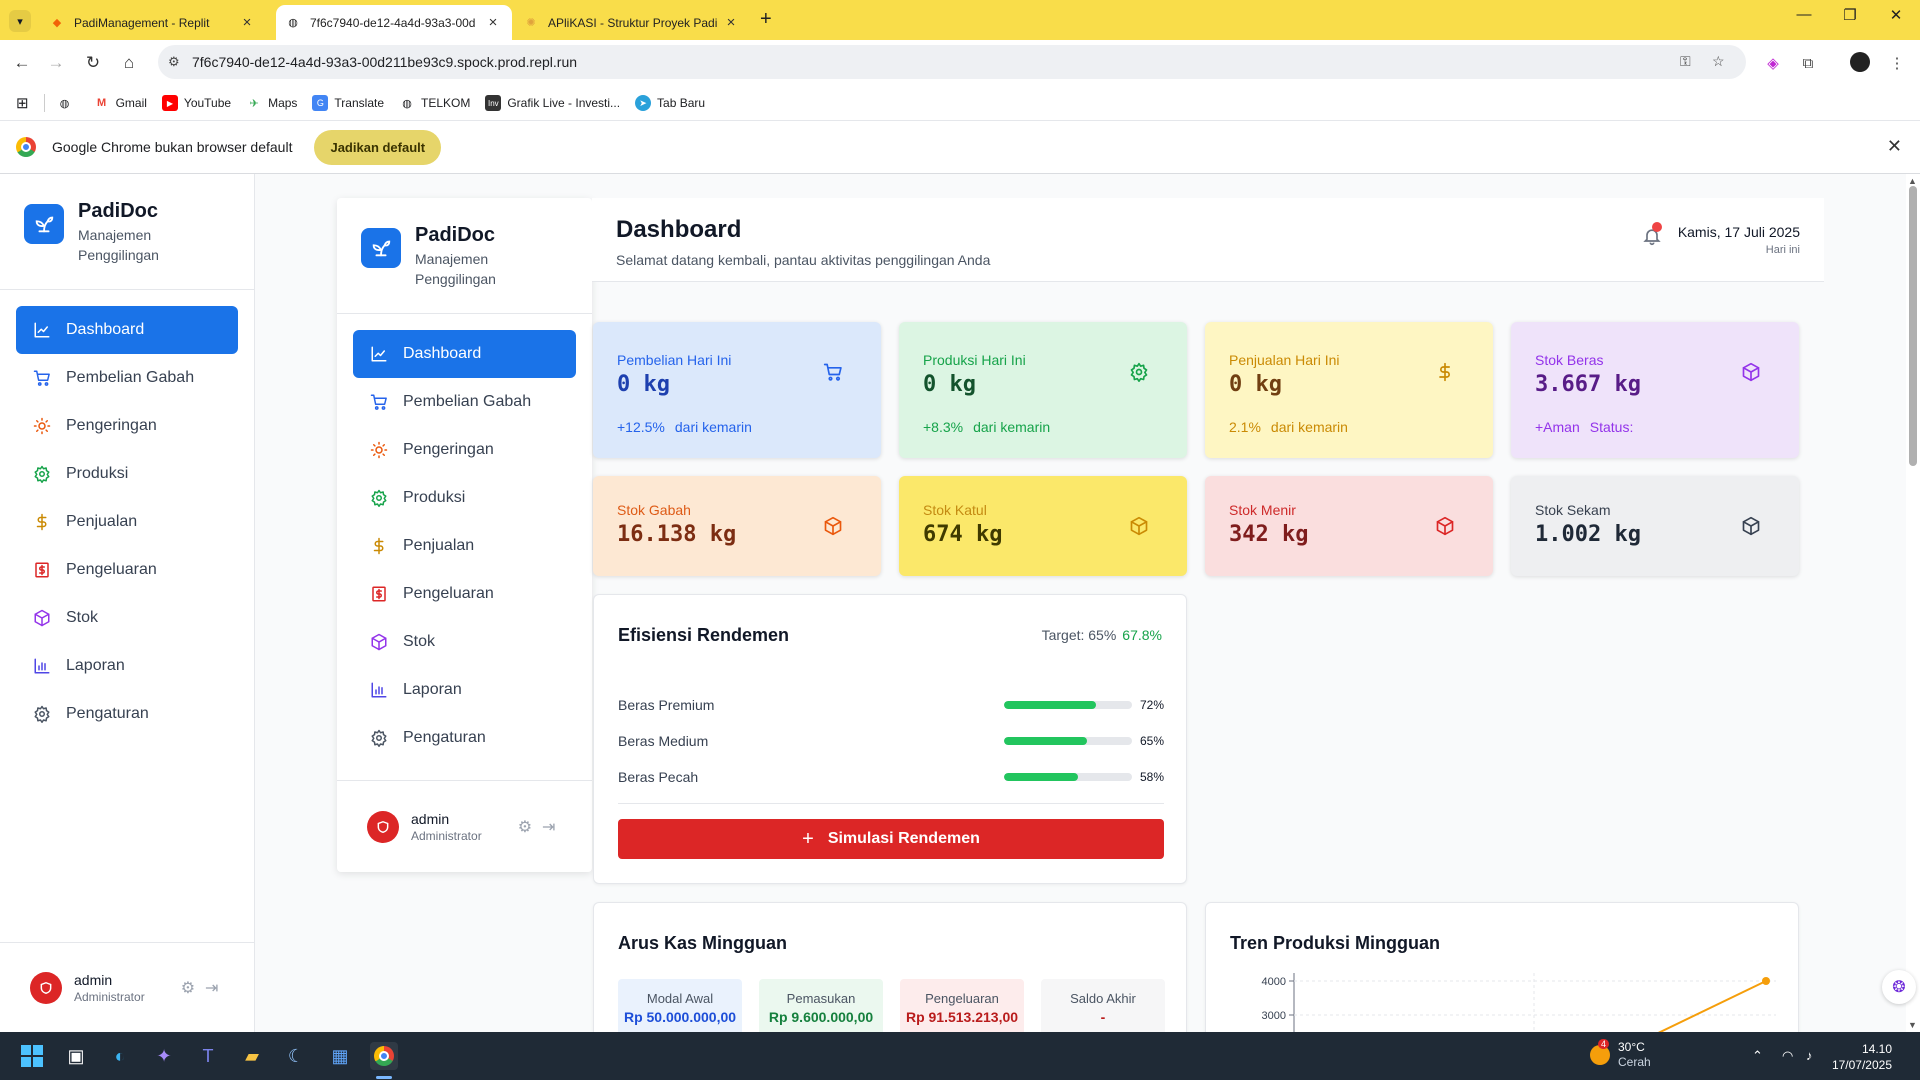  What do you see at coordinates (174, 62) in the screenshot?
I see `site-settings-icon: ⚙` at bounding box center [174, 62].